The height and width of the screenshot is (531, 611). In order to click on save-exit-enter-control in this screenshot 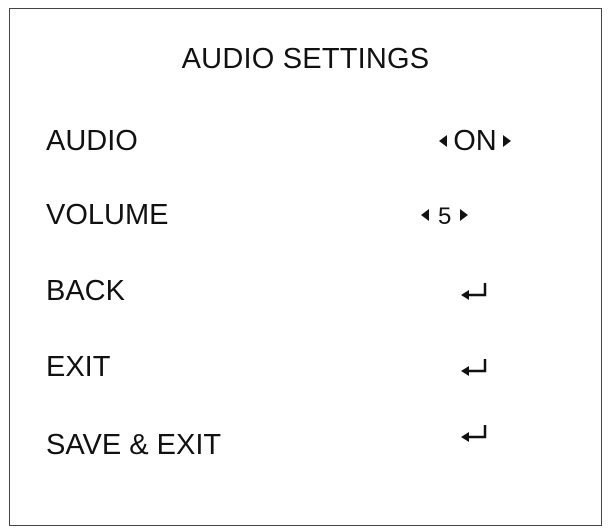, I will do `click(475, 433)`.